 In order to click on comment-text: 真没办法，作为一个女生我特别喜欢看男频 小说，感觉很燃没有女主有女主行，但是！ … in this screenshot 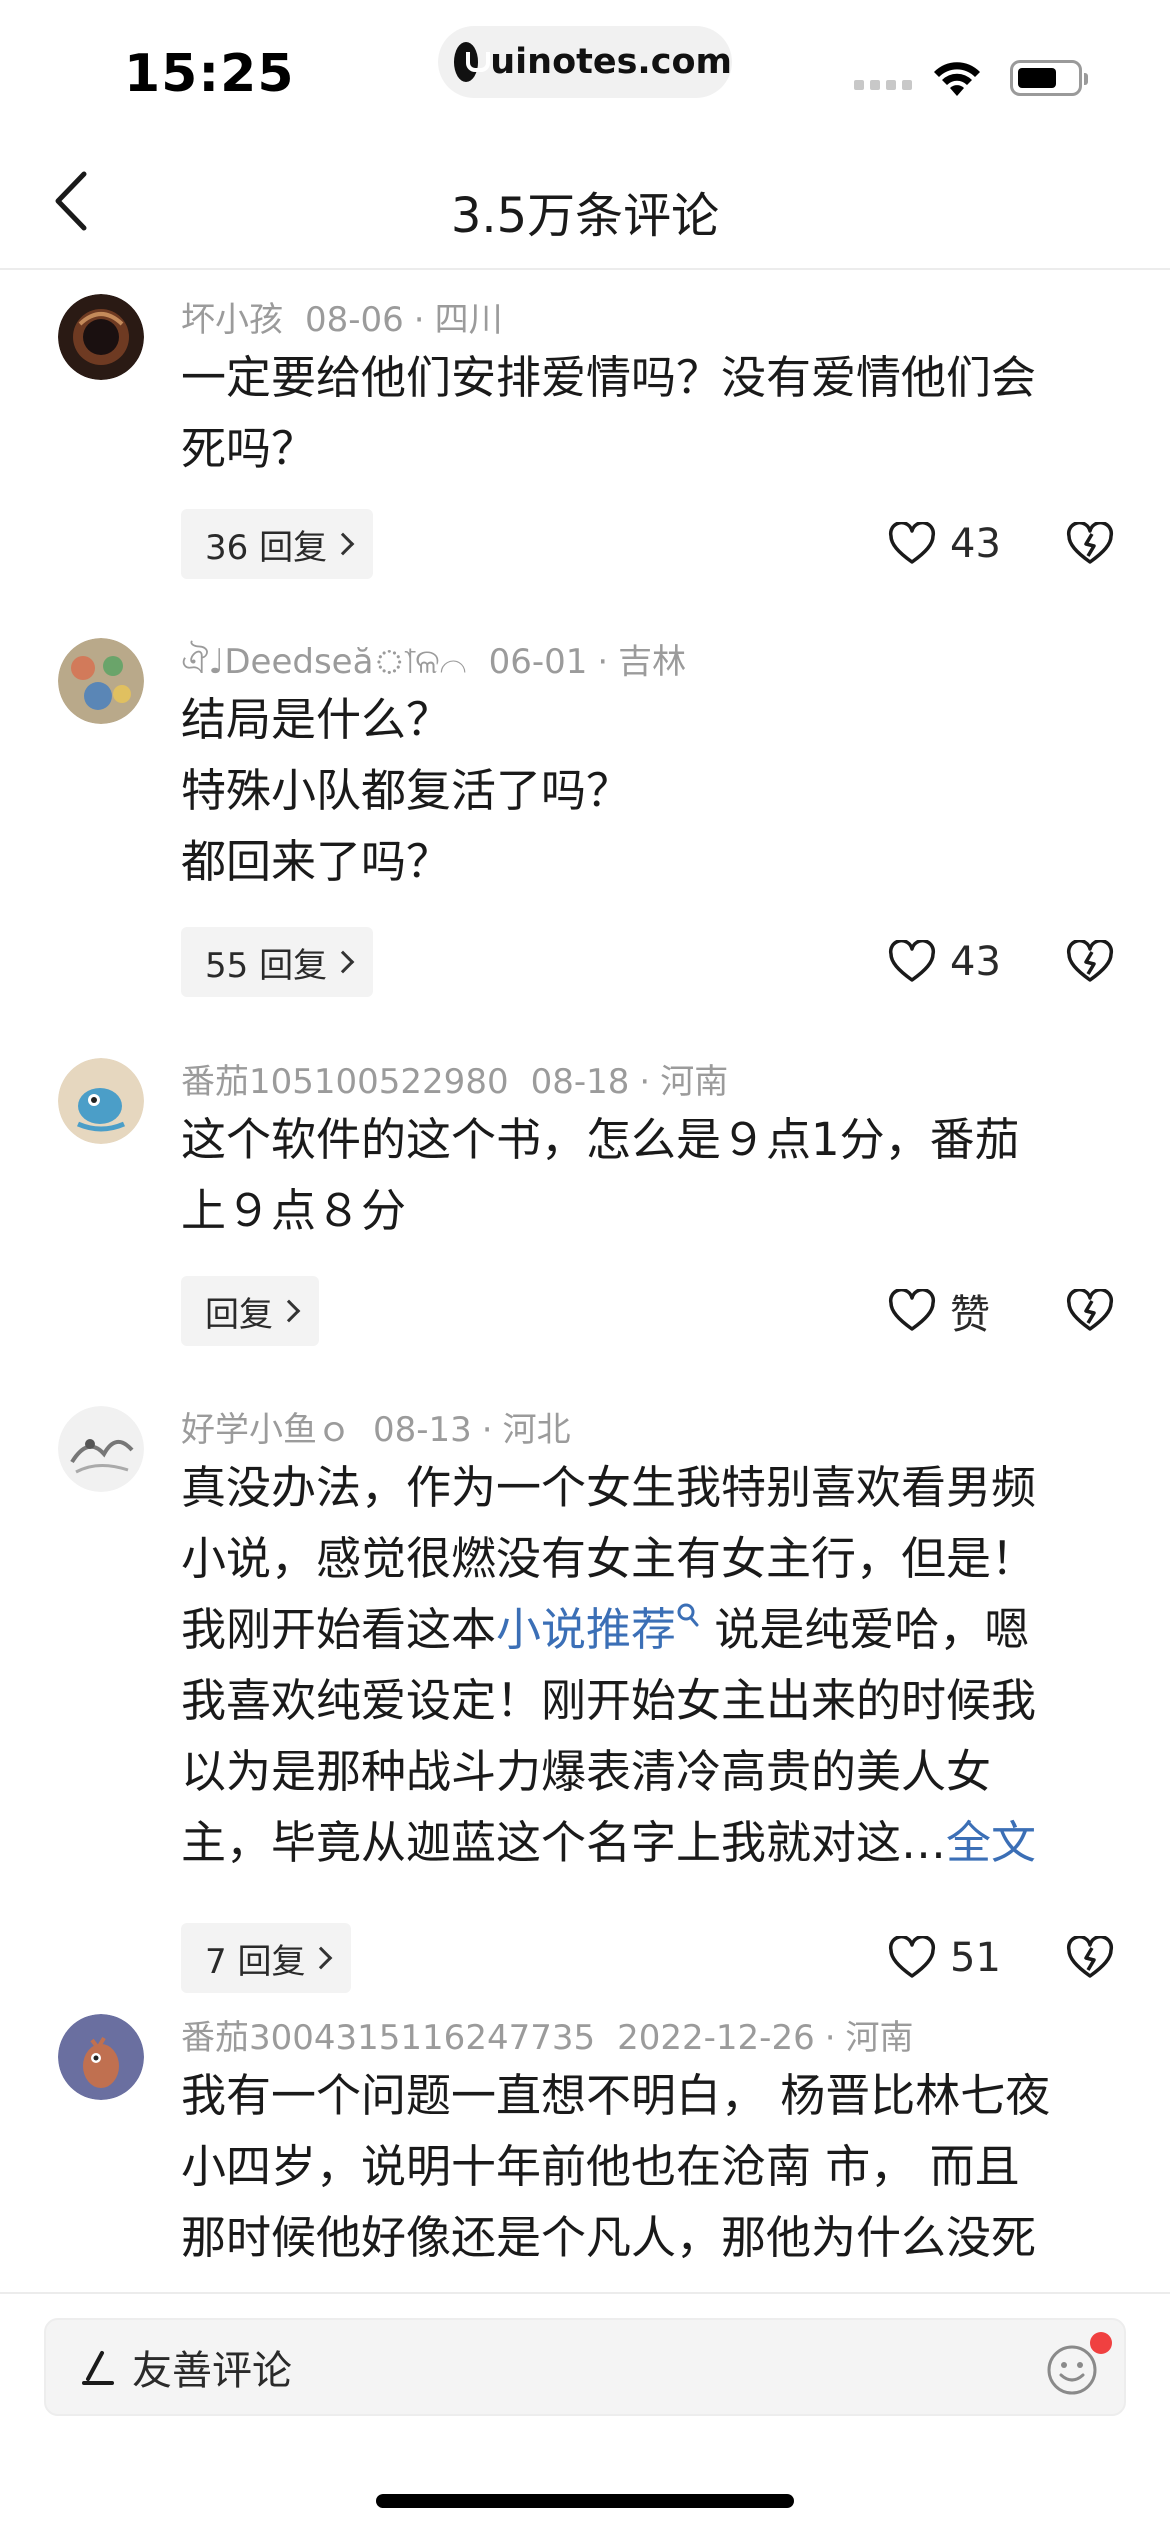, I will do `click(651, 1665)`.